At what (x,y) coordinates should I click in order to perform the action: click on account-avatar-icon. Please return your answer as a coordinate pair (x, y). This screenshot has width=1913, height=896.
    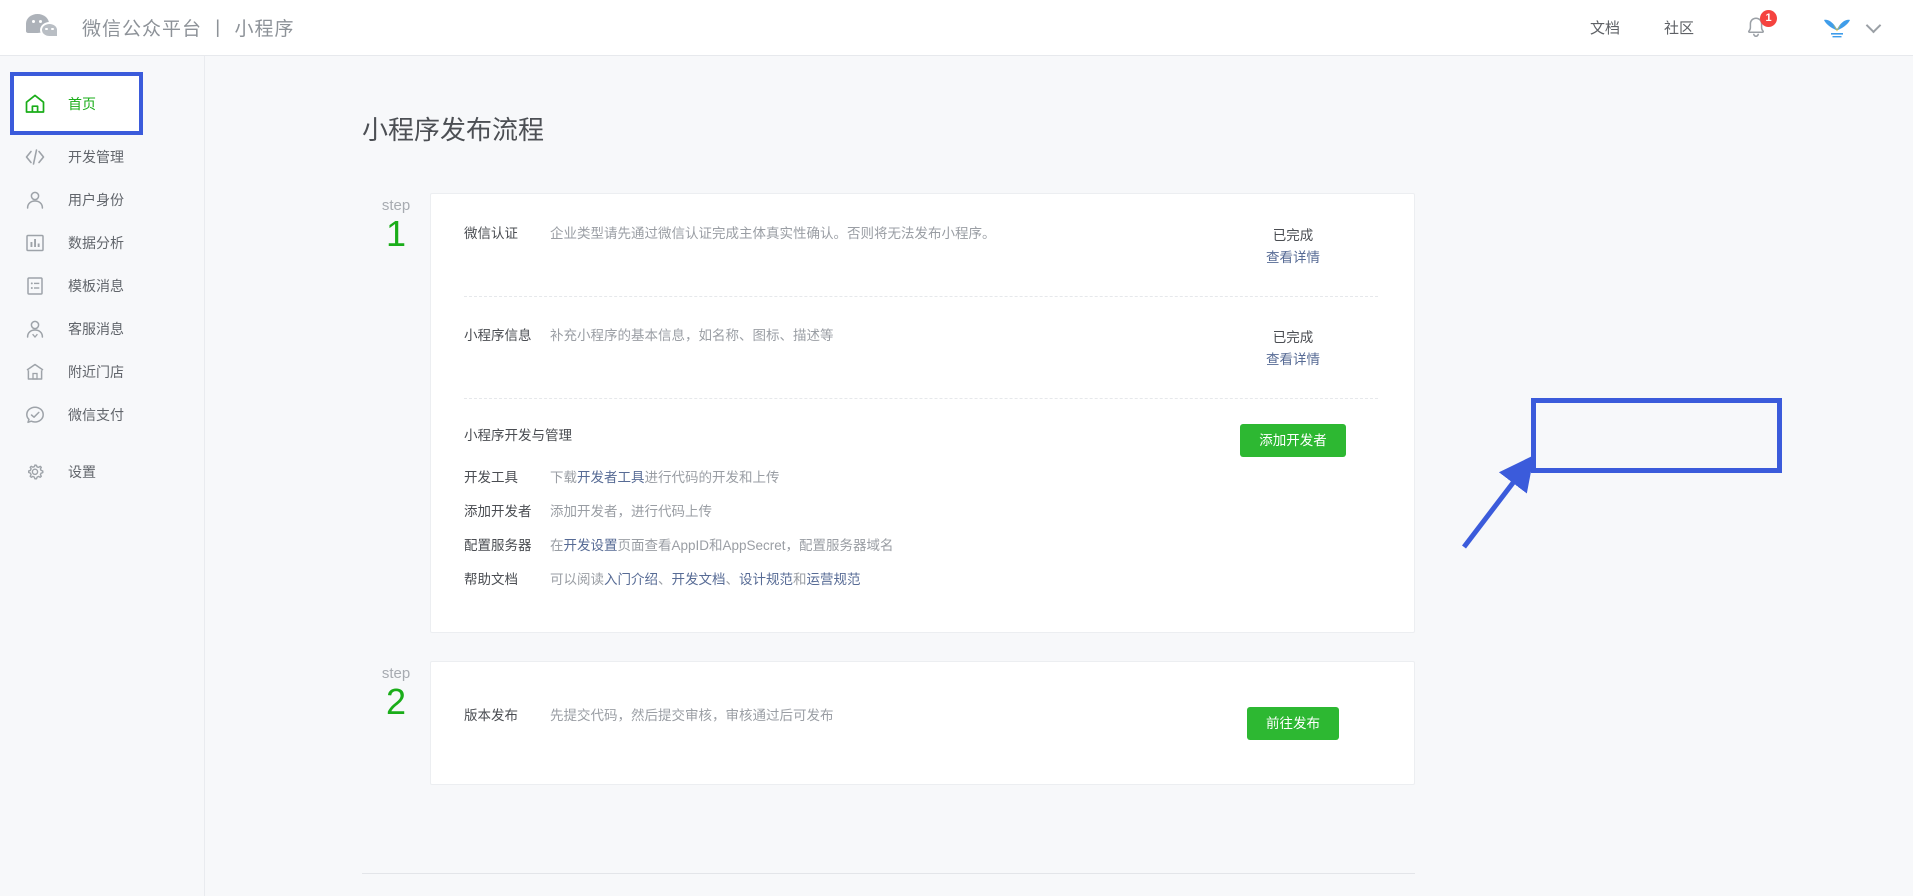
    Looking at the image, I should click on (1837, 28).